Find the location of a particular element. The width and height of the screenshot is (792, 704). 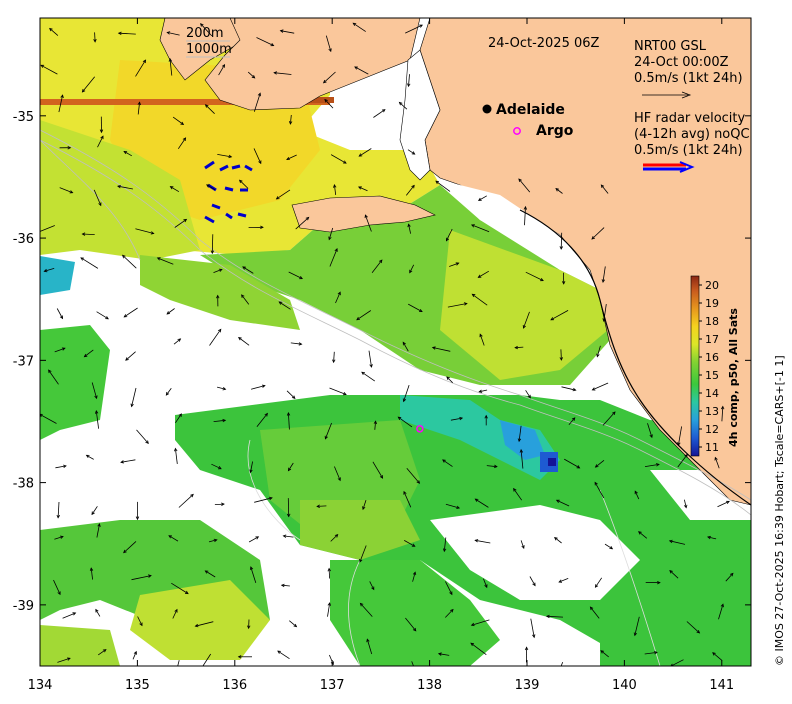

colorbar-tick-label: 19 is located at coordinates (712, 303).